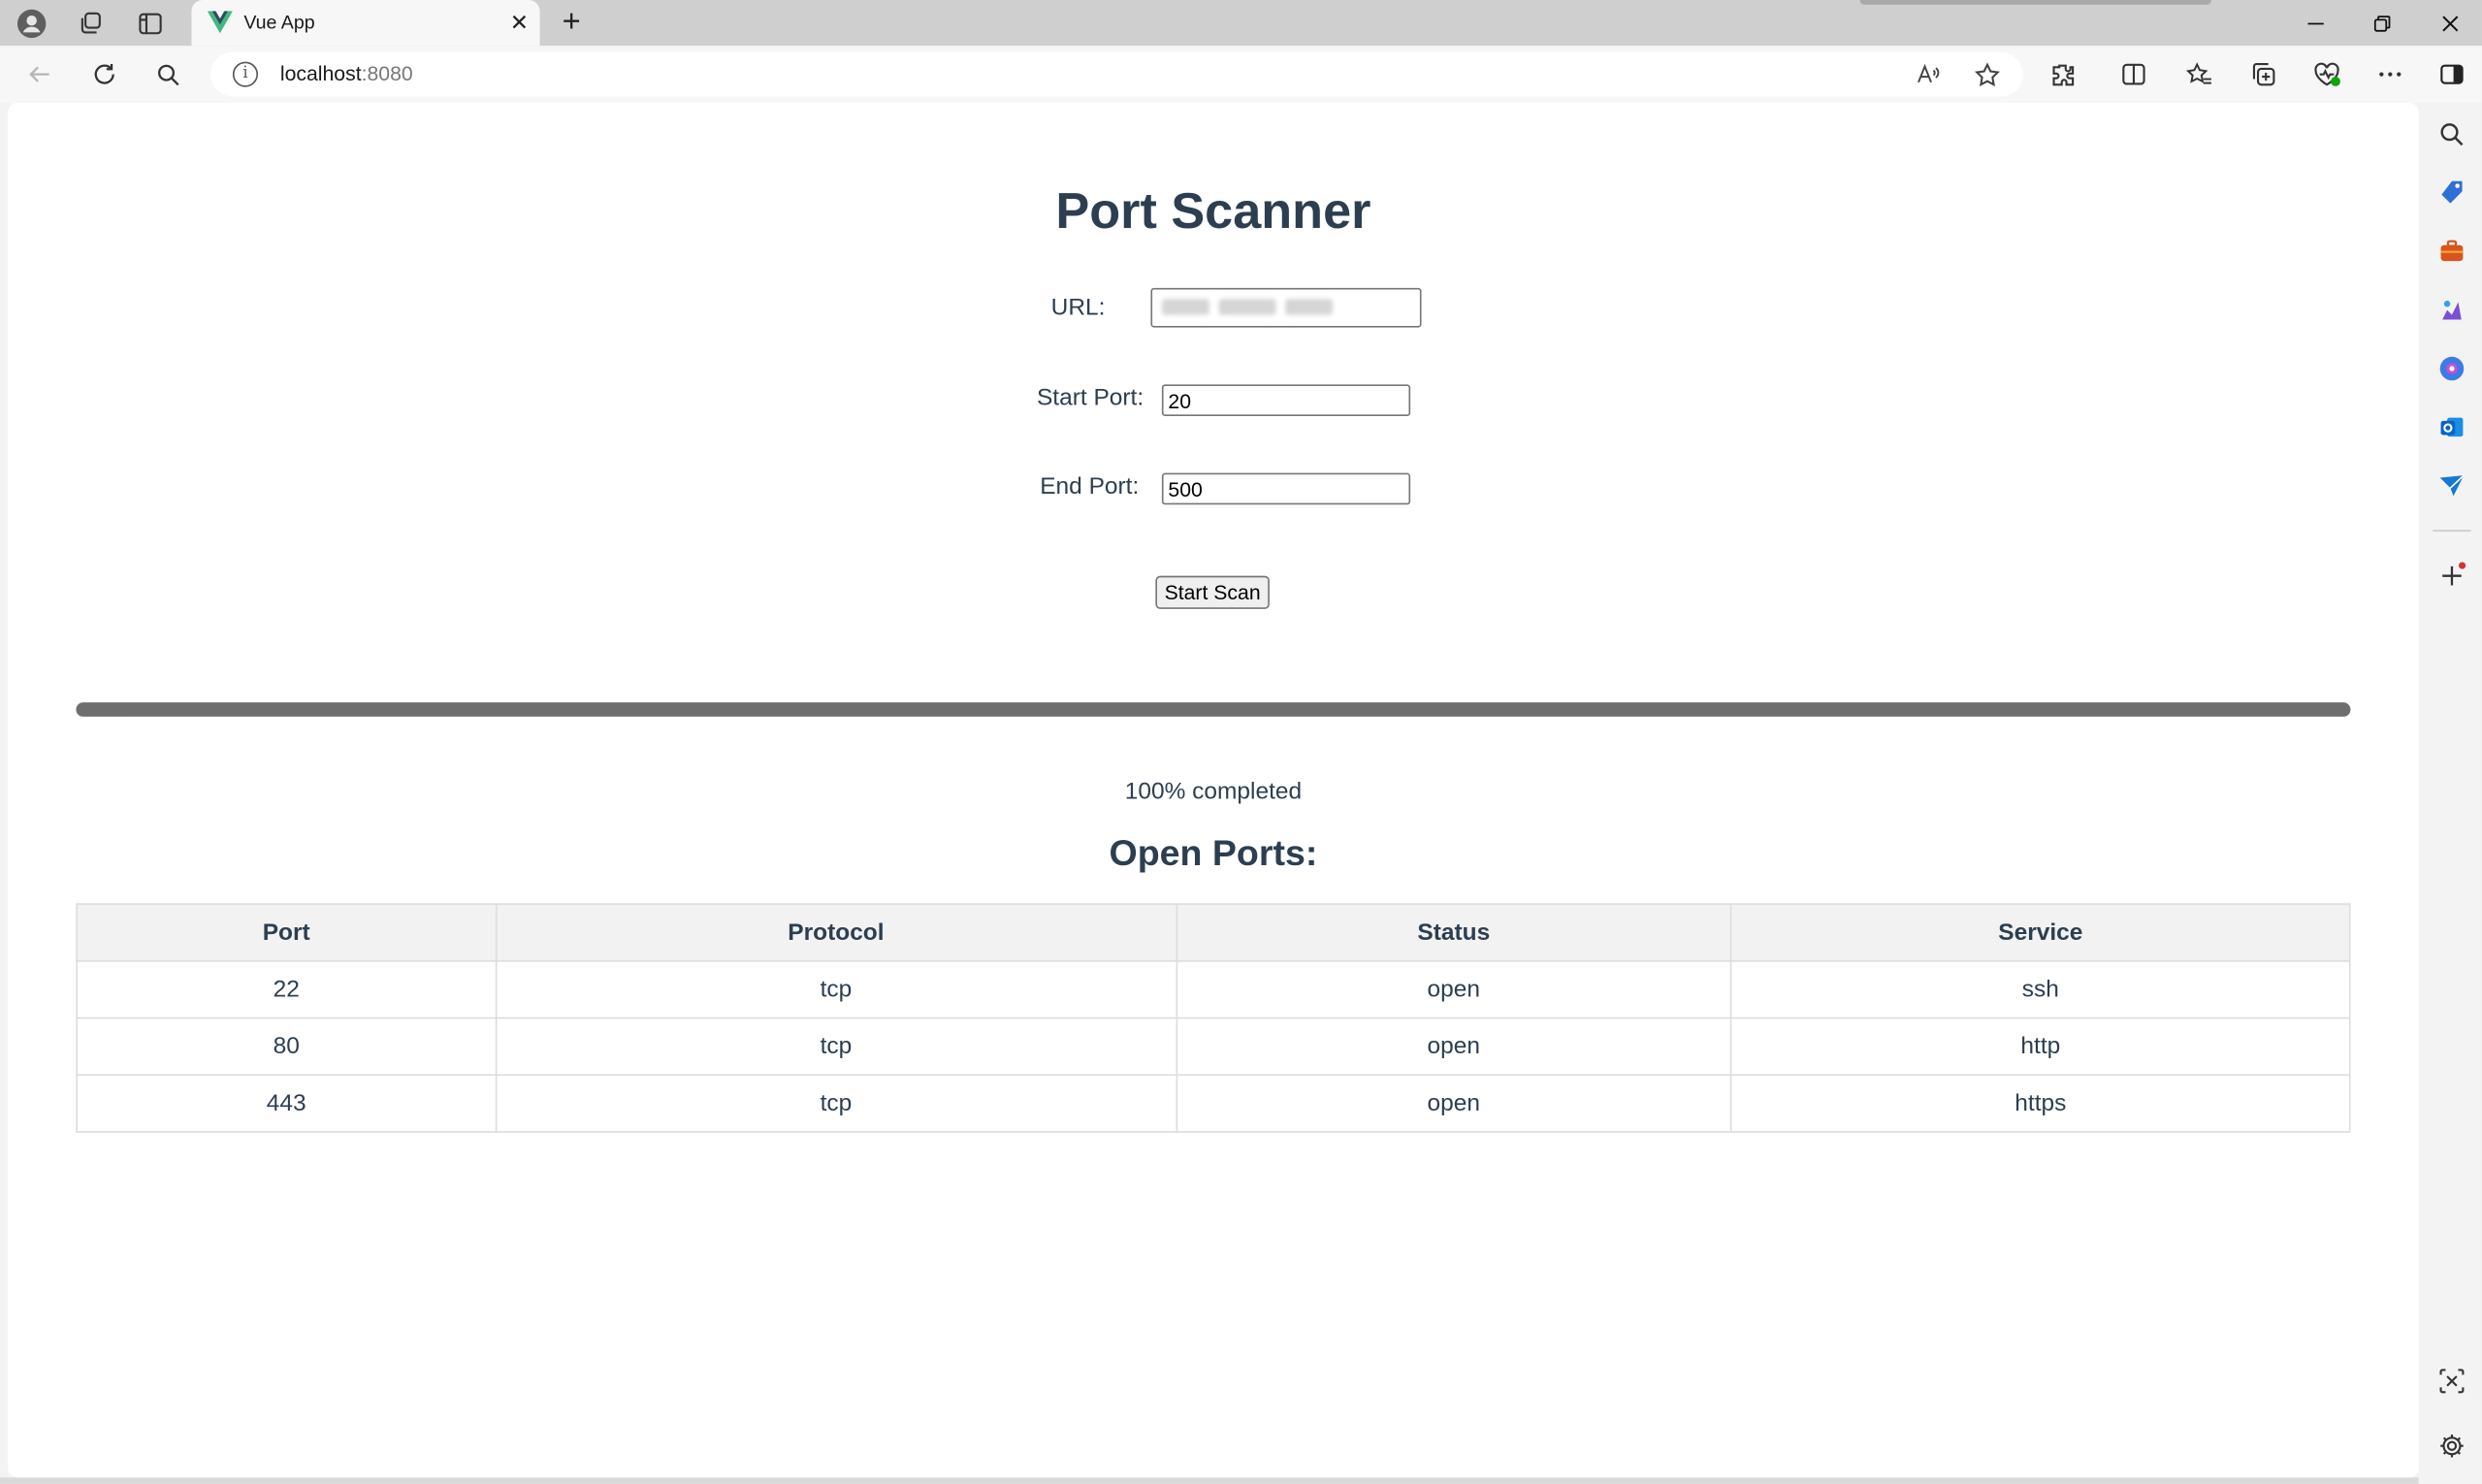 The width and height of the screenshot is (2482, 1484). What do you see at coordinates (2452, 1382) in the screenshot?
I see `screenshot-icon` at bounding box center [2452, 1382].